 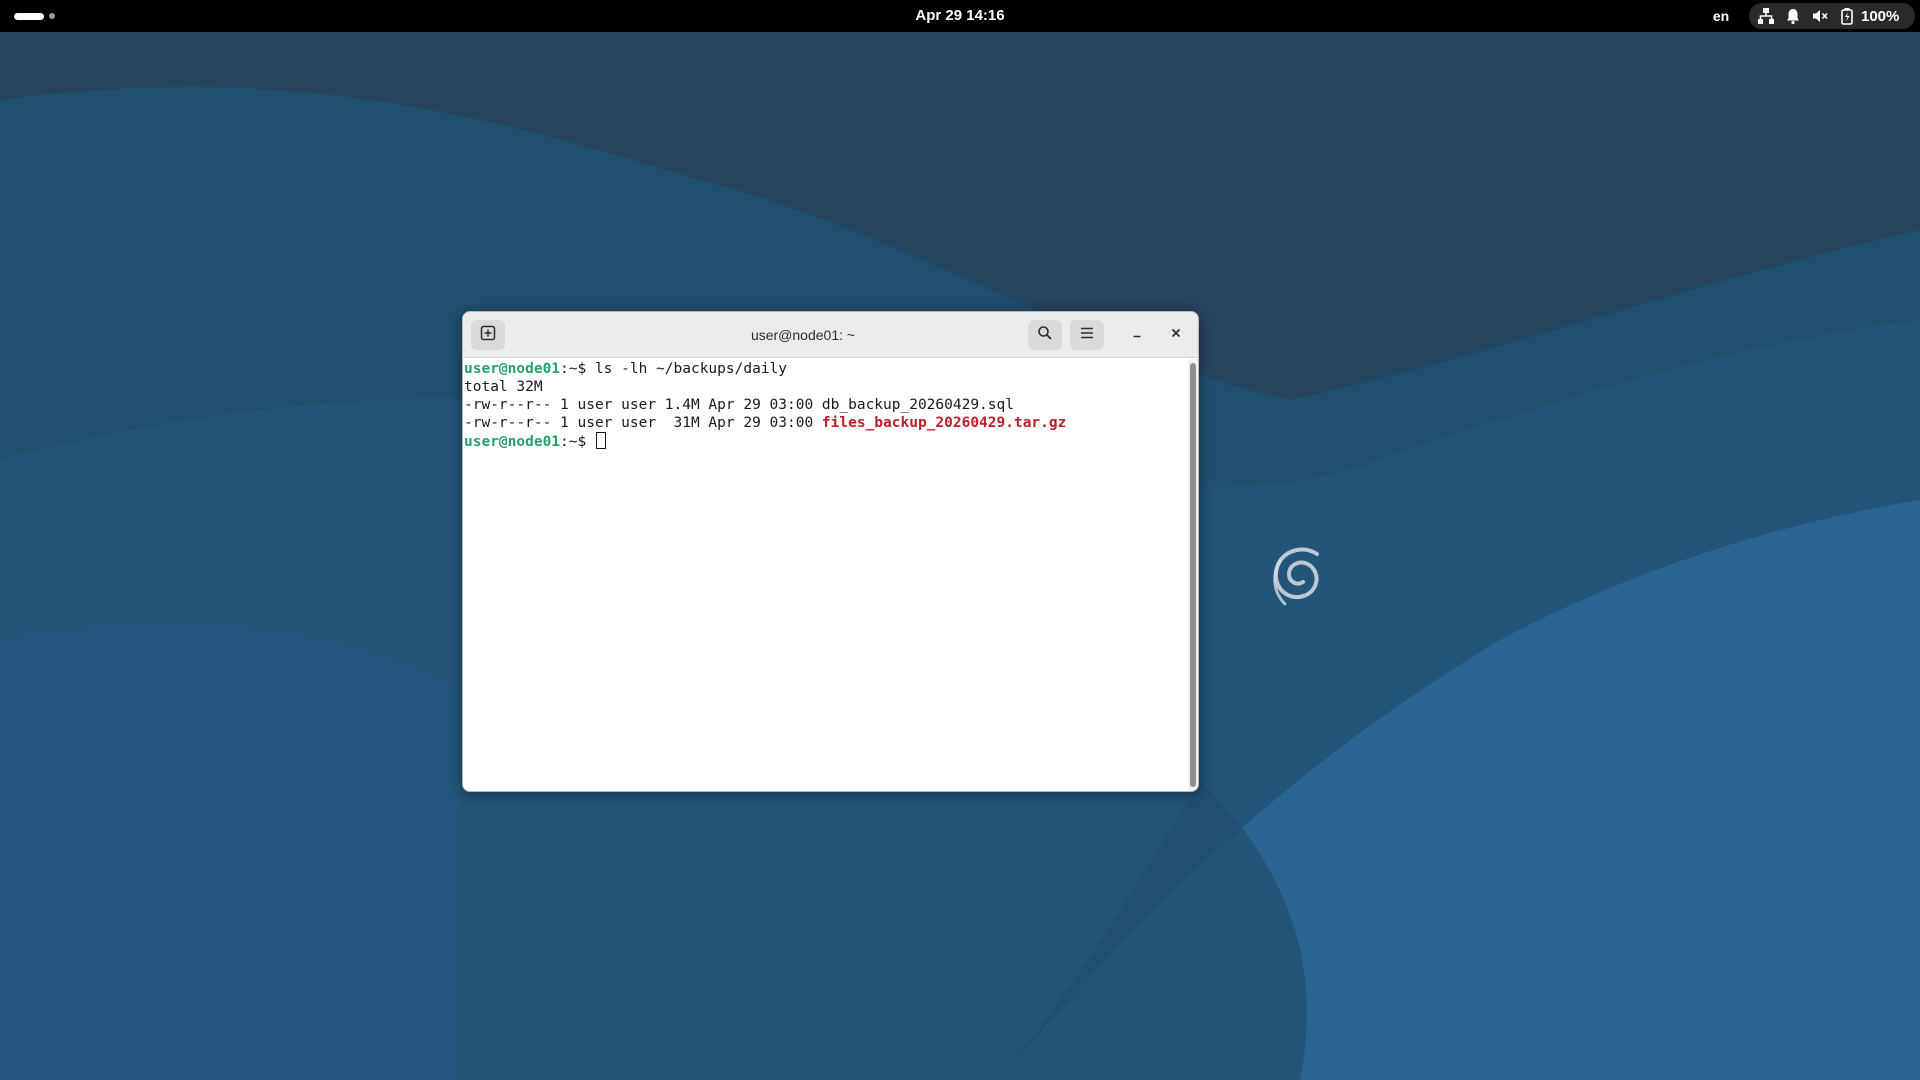 What do you see at coordinates (944, 423) in the screenshot?
I see `archive-filename: files_backup_20260429.tar.gz` at bounding box center [944, 423].